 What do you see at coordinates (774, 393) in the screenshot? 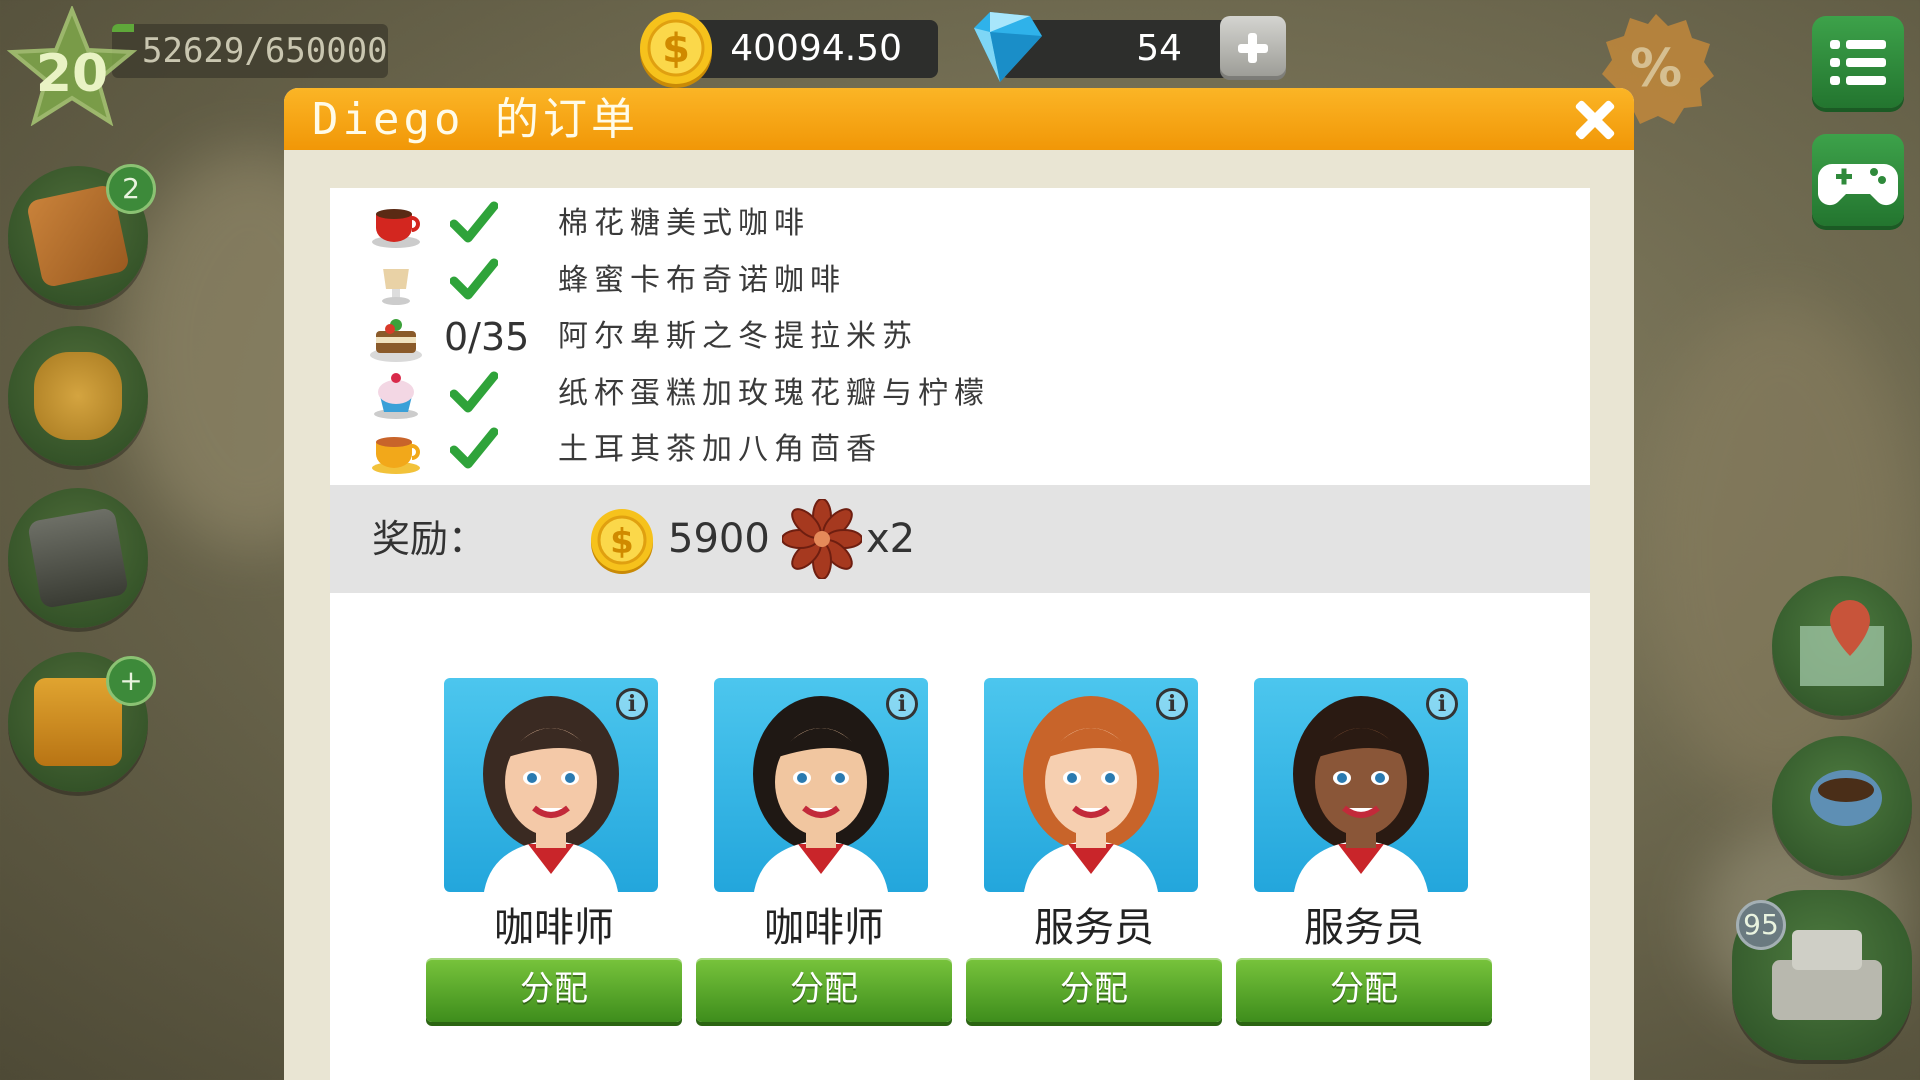
I see `item-name: 纸杯蛋糕加玫瑰花瓣与柠檬` at bounding box center [774, 393].